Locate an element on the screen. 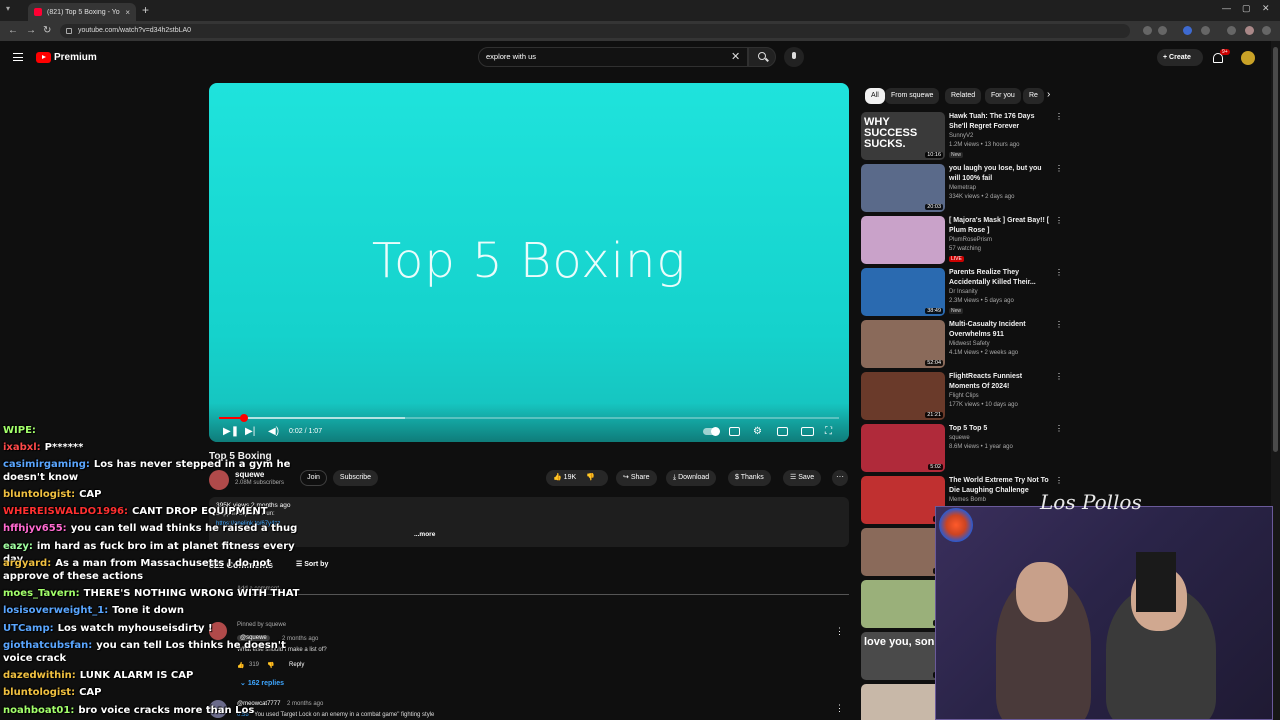 The image size is (1280, 720). account-avatar is located at coordinates (1248, 58).